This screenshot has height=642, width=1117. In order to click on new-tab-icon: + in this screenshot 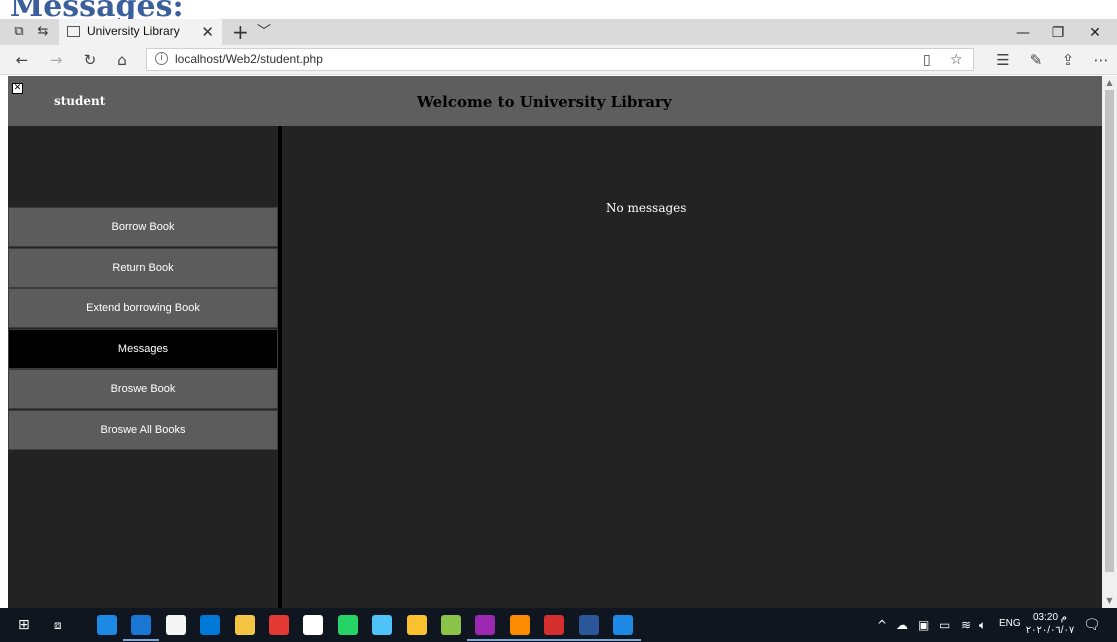, I will do `click(240, 32)`.